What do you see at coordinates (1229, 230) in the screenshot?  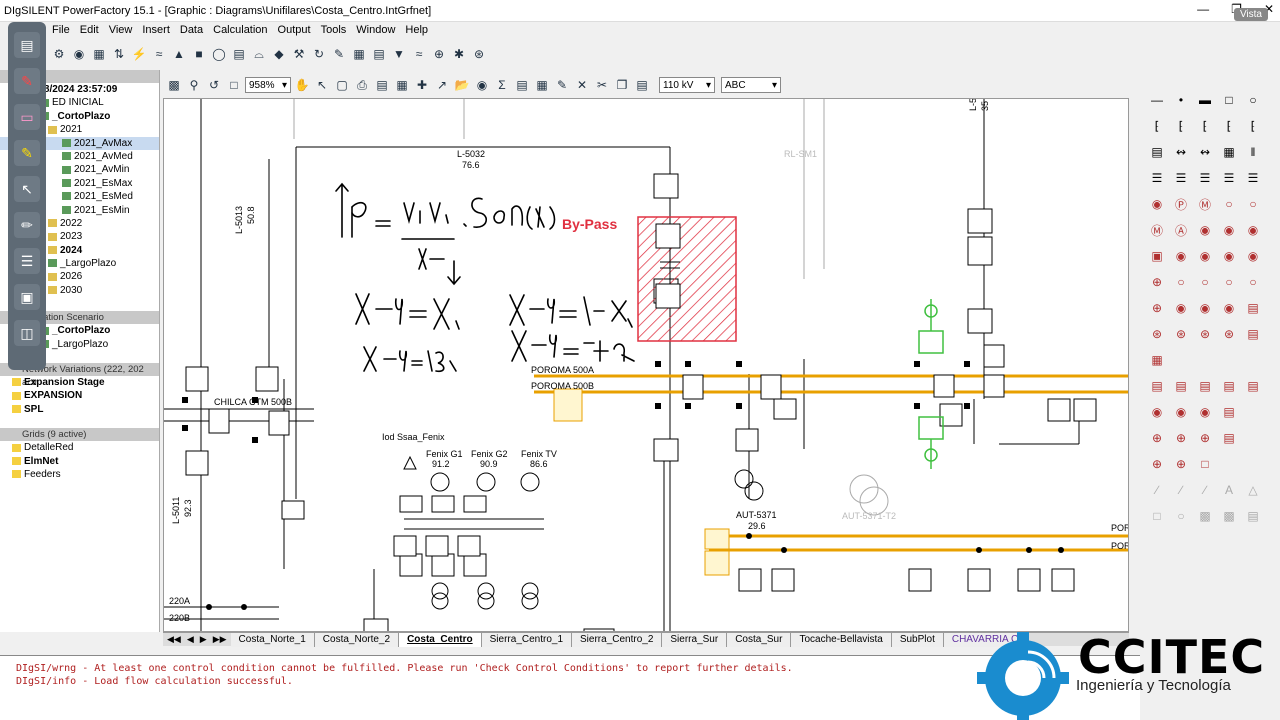 I see `vsc-tool-icon: ◉` at bounding box center [1229, 230].